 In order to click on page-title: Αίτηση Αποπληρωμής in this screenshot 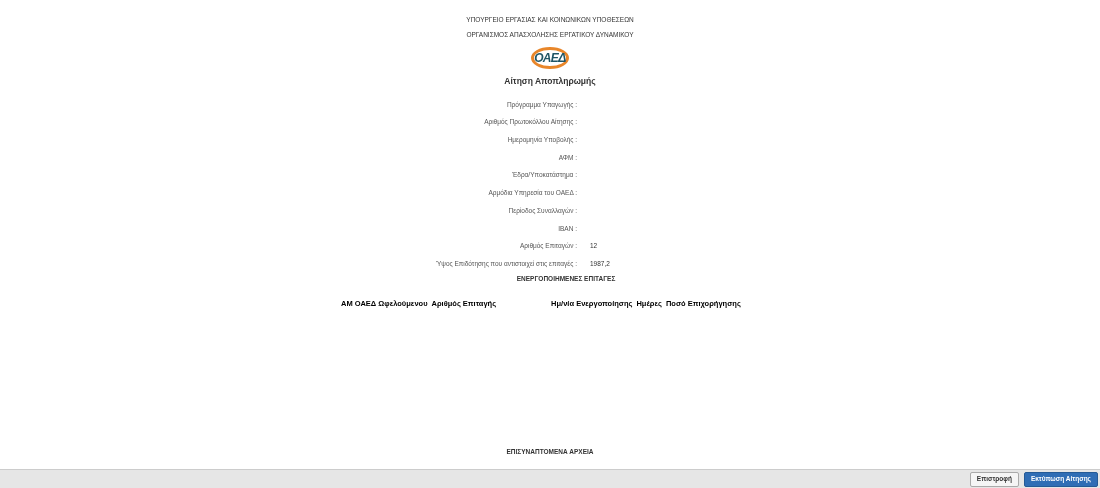, I will do `click(550, 81)`.